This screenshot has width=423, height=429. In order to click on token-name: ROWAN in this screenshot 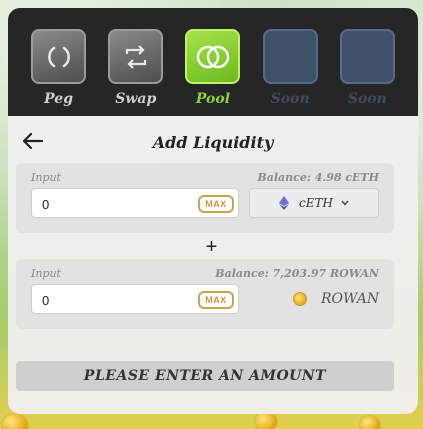, I will do `click(350, 299)`.